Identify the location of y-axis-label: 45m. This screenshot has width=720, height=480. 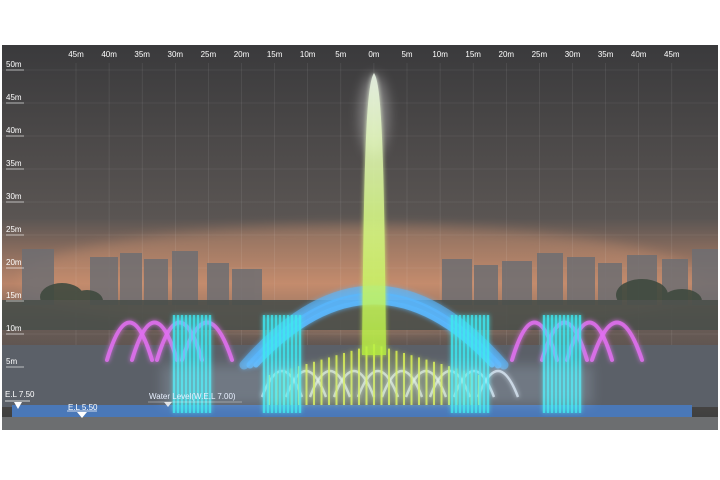
(14, 97).